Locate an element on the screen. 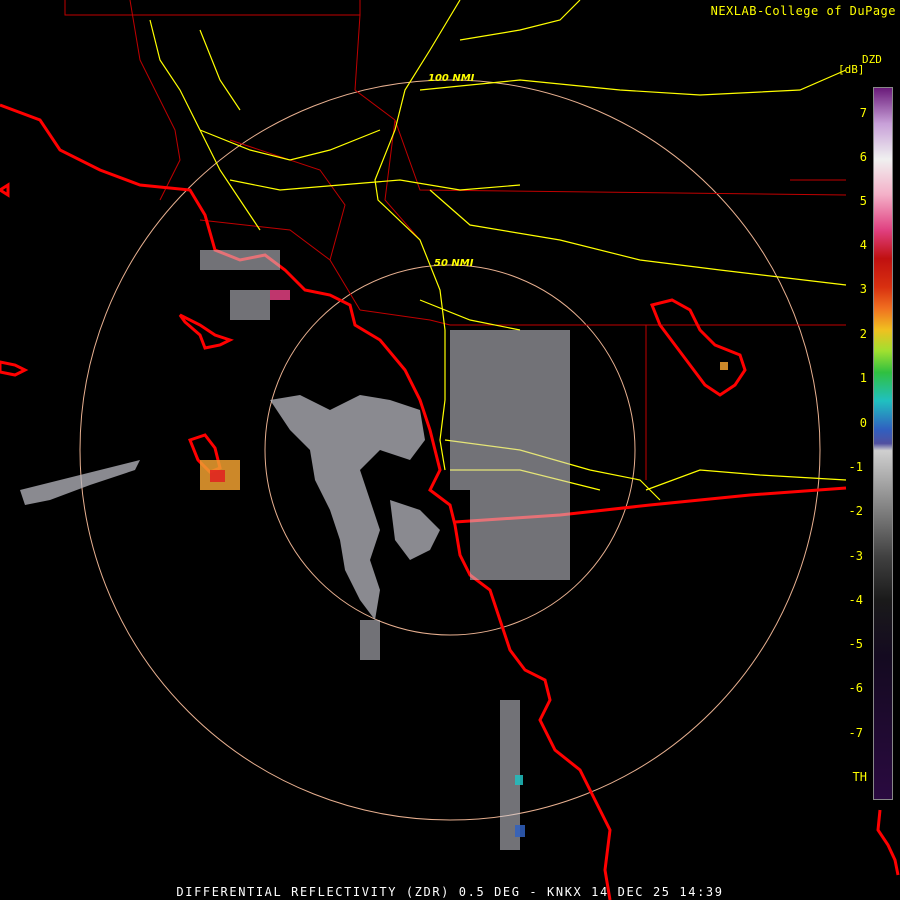 This screenshot has height=900, width=900. color-scale-bar is located at coordinates (883, 443).